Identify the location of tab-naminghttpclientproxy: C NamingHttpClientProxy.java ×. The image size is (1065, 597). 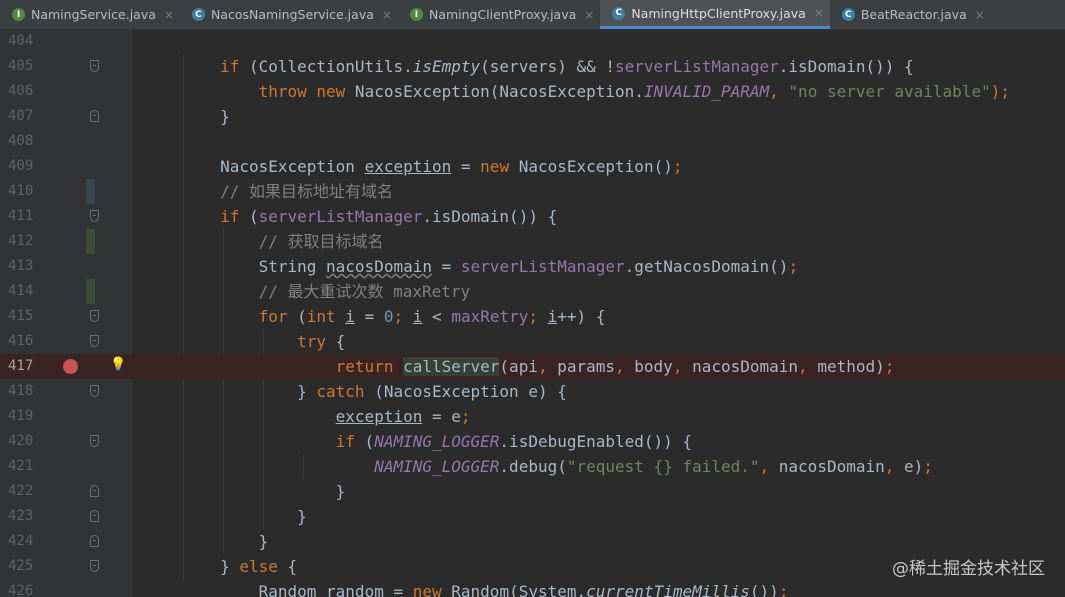
(715, 14).